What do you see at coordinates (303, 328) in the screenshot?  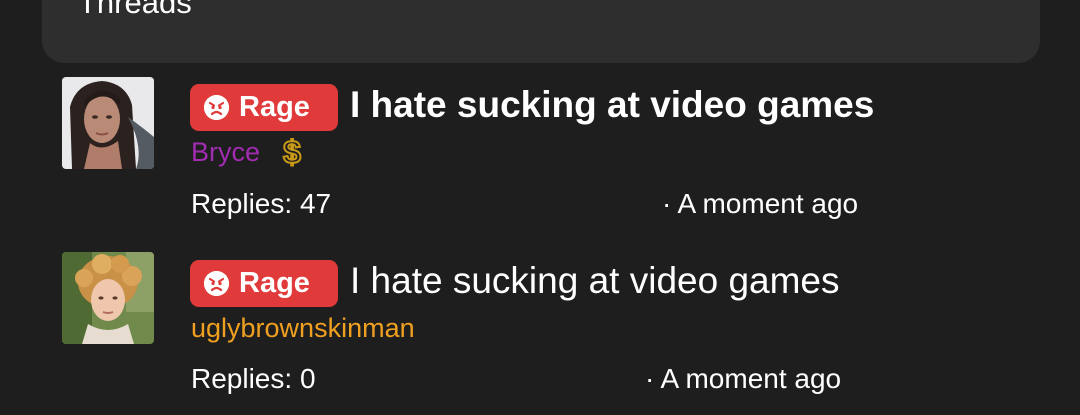 I see `author-name: uglybrownskinman` at bounding box center [303, 328].